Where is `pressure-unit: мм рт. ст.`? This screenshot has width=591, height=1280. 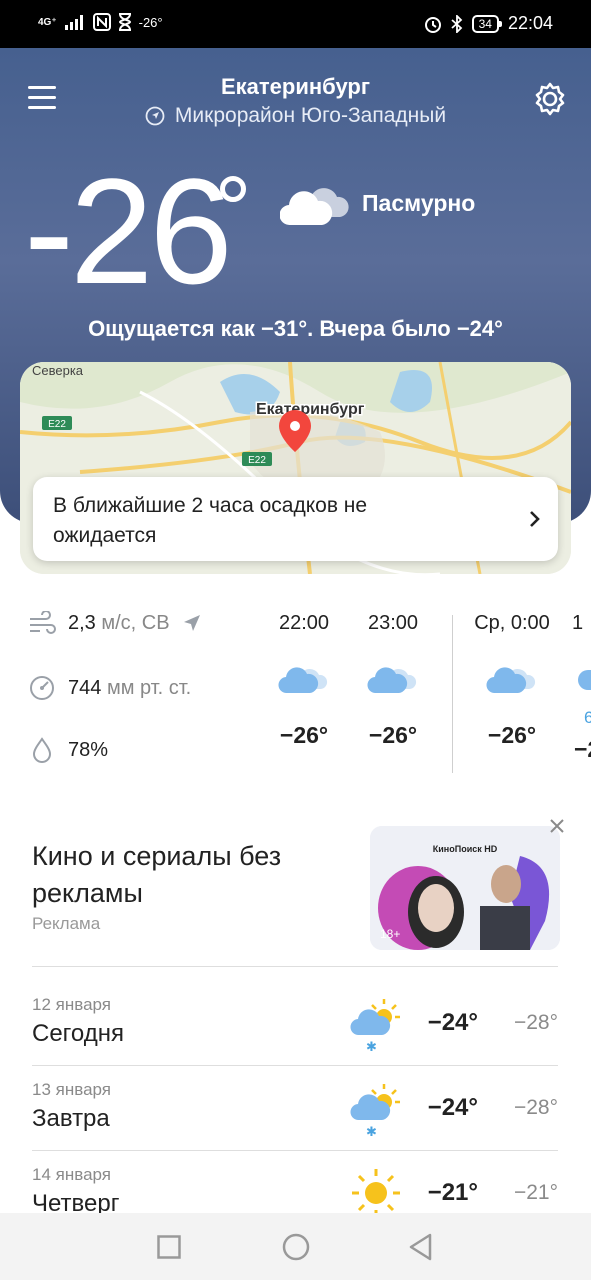 pressure-unit: мм рт. ст. is located at coordinates (149, 687).